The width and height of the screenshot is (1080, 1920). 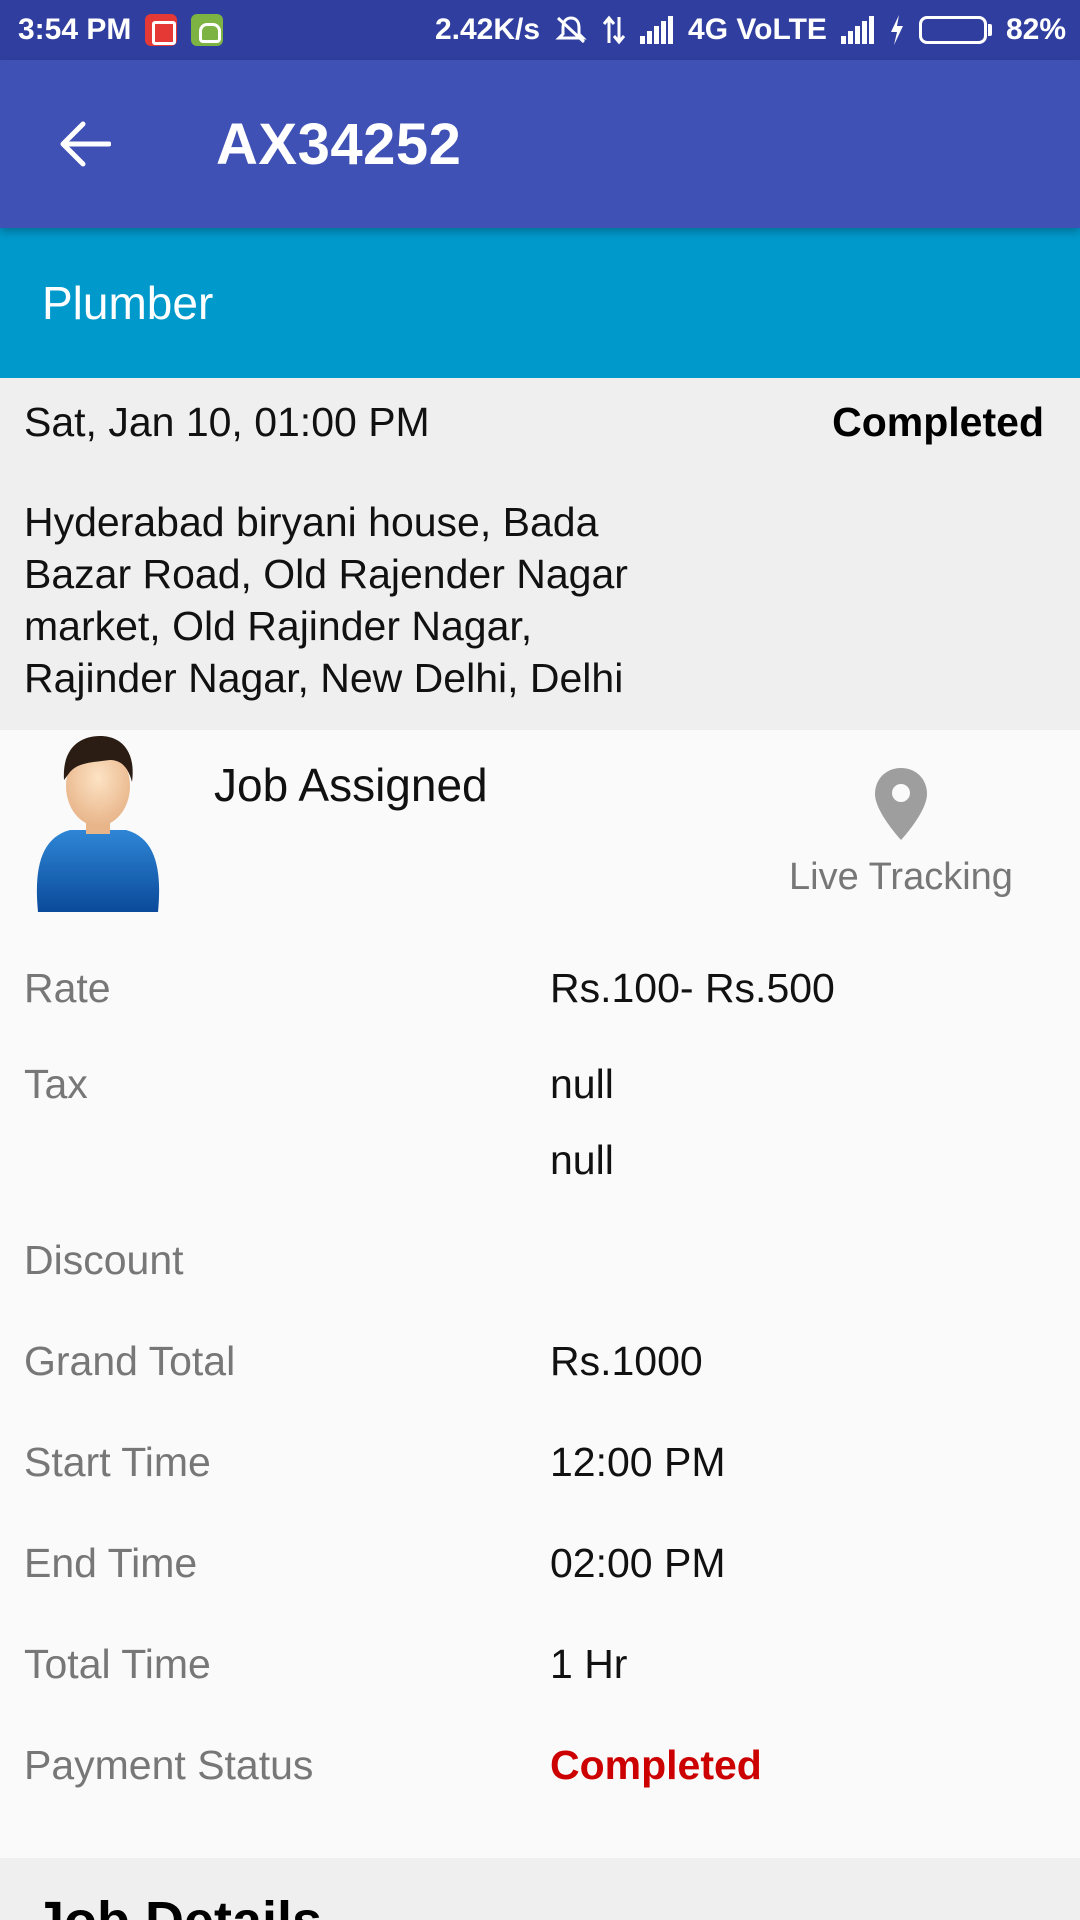 What do you see at coordinates (692, 988) in the screenshot?
I see `rate-value: Rs.100- Rs.500` at bounding box center [692, 988].